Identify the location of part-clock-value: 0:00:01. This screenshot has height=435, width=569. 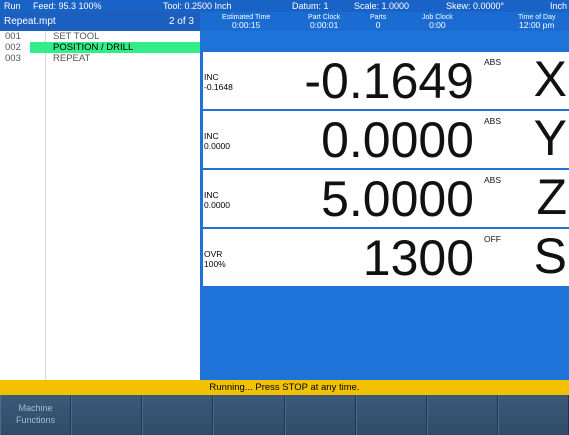
(324, 25).